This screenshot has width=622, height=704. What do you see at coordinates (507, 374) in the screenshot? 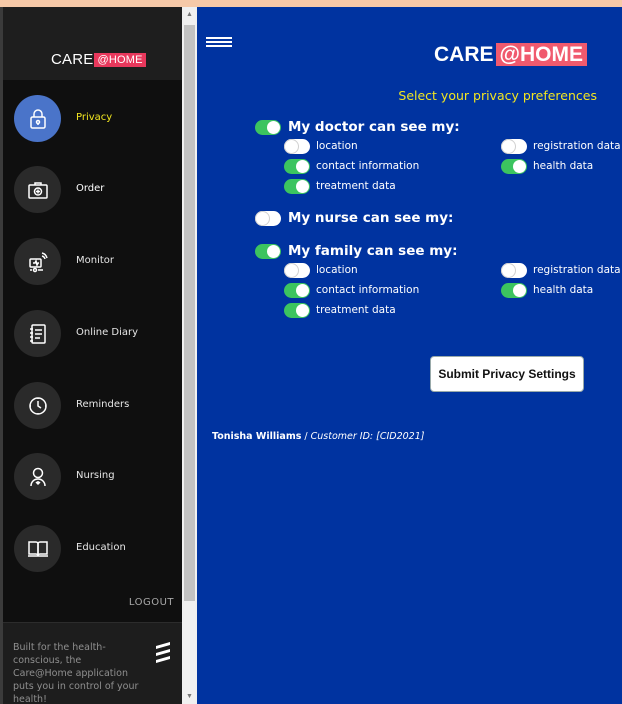
I see `submit-privacy-button: Submit Privacy Settings` at bounding box center [507, 374].